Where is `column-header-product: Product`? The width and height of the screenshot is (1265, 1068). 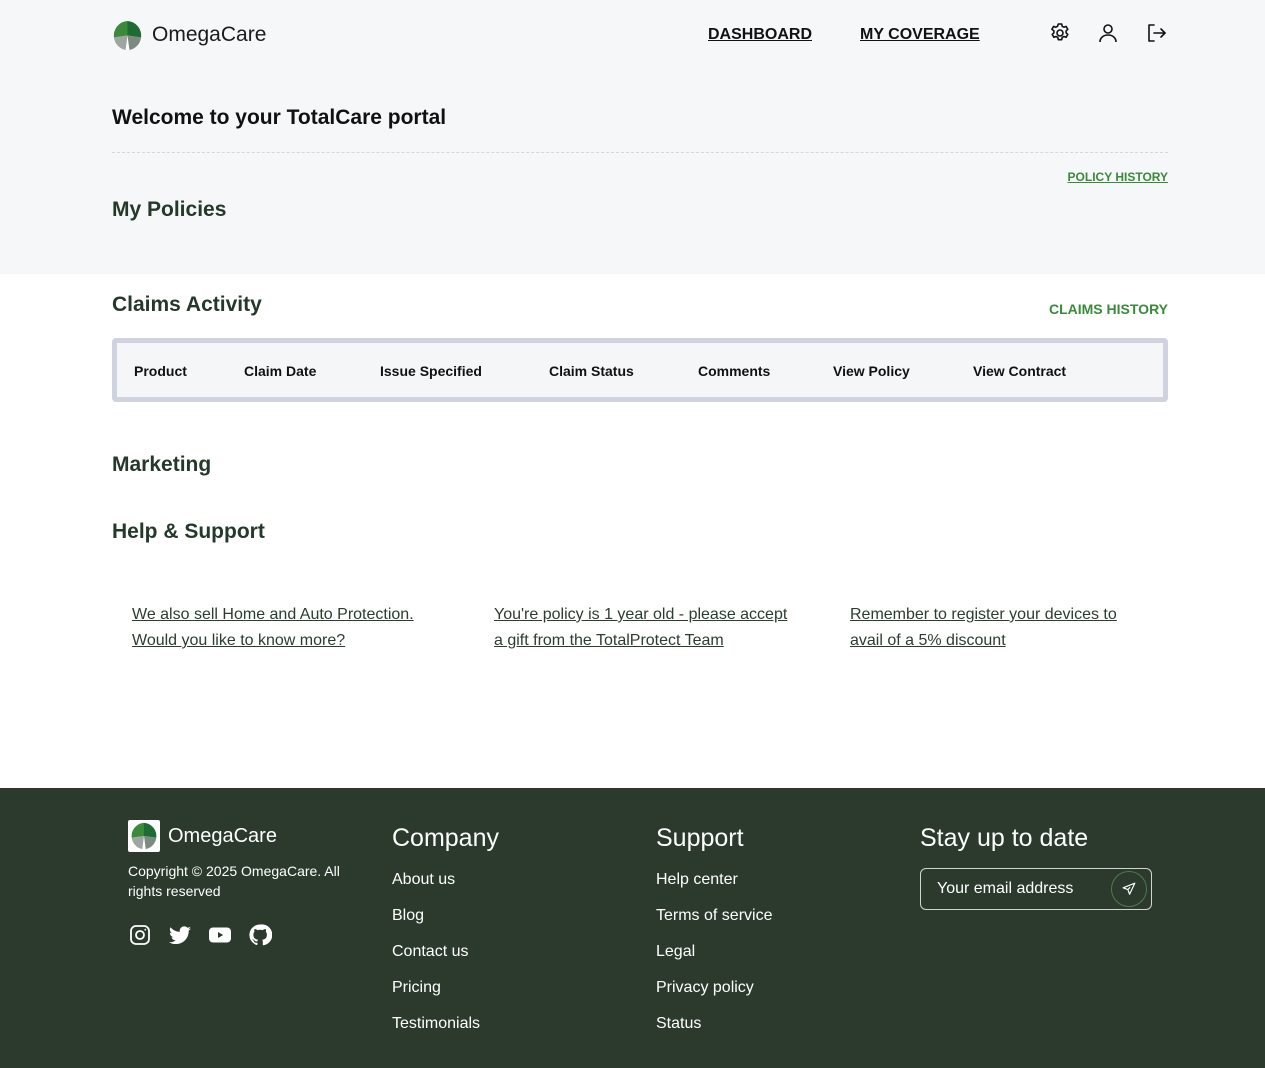
column-header-product: Product is located at coordinates (160, 371).